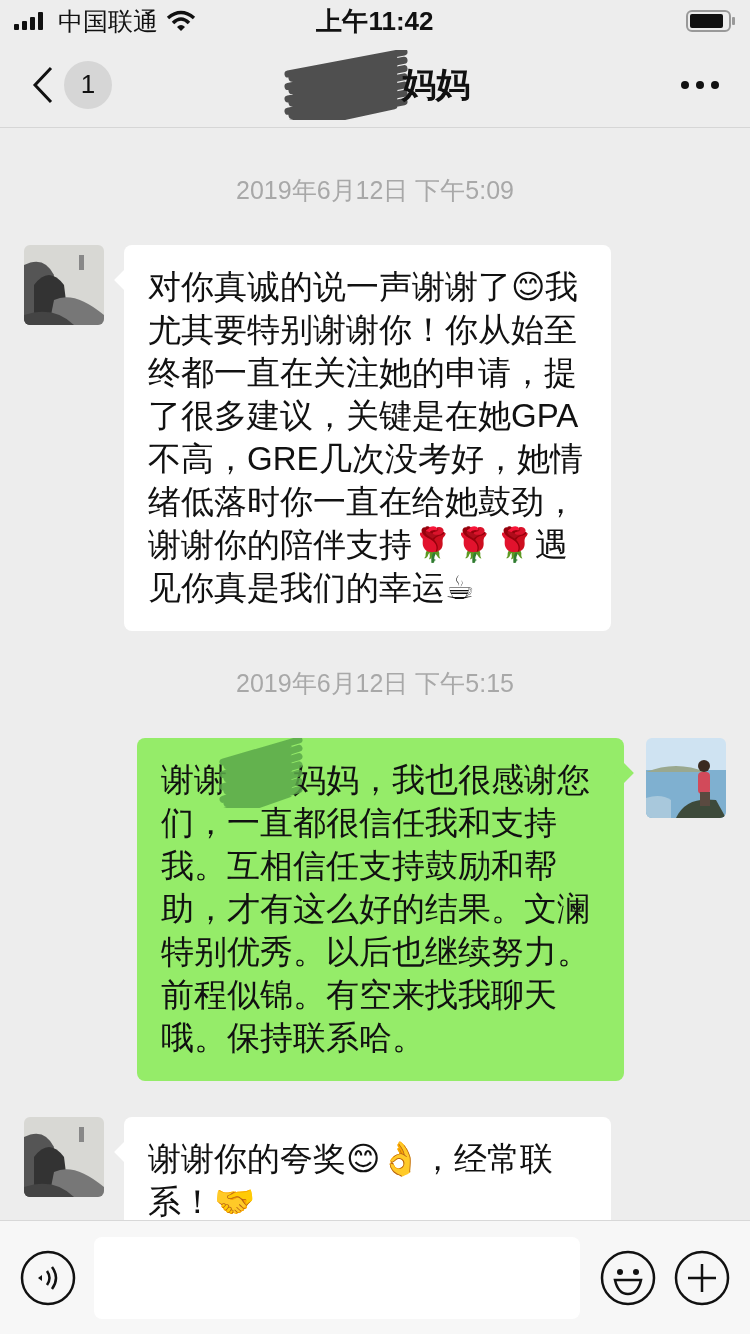 The width and height of the screenshot is (750, 1334). I want to click on back-icon, so click(43, 84).